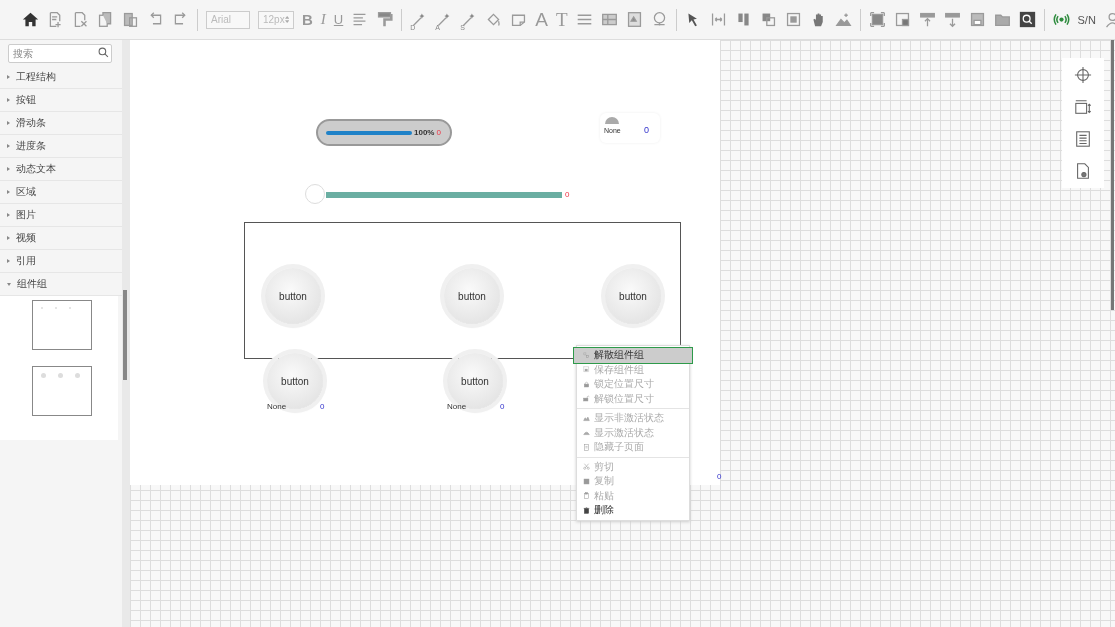  What do you see at coordinates (586, 447) in the screenshot?
I see `page-icon` at bounding box center [586, 447].